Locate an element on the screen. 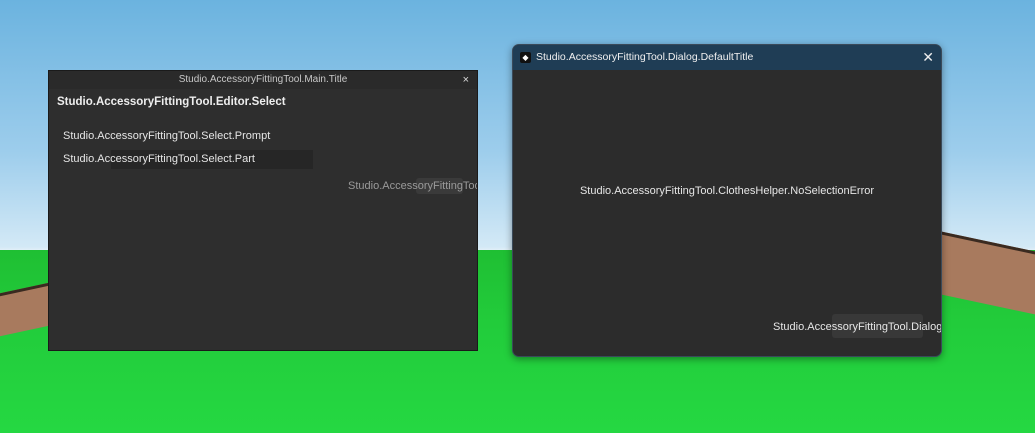 The height and width of the screenshot is (433, 1035). main-title: Studio.AccessoryFittingTool.Main.Title is located at coordinates (263, 79).